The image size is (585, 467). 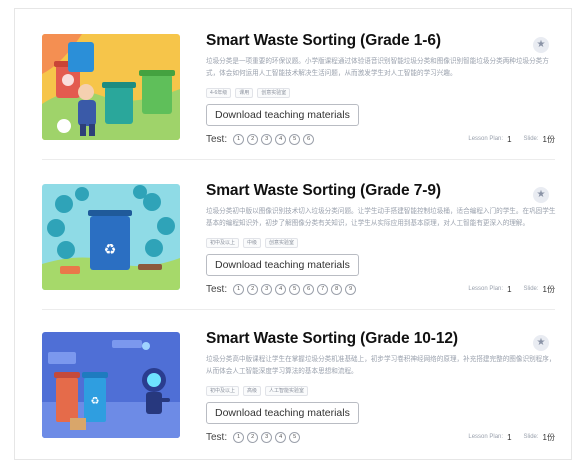 What do you see at coordinates (332, 339) in the screenshot?
I see `course-title: Smart Waste Sorting (Grade 10-12)` at bounding box center [332, 339].